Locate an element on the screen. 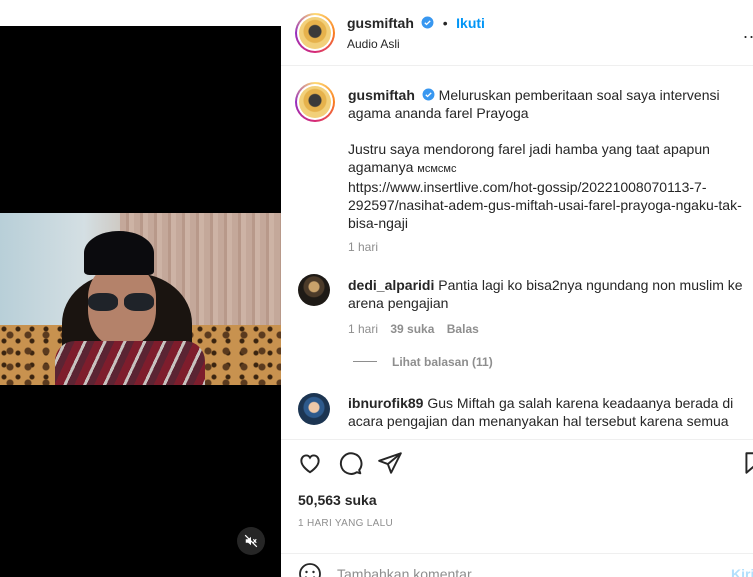  caption-suffix: ᴍᴄᴍᴄᴍᴄ is located at coordinates (437, 169).